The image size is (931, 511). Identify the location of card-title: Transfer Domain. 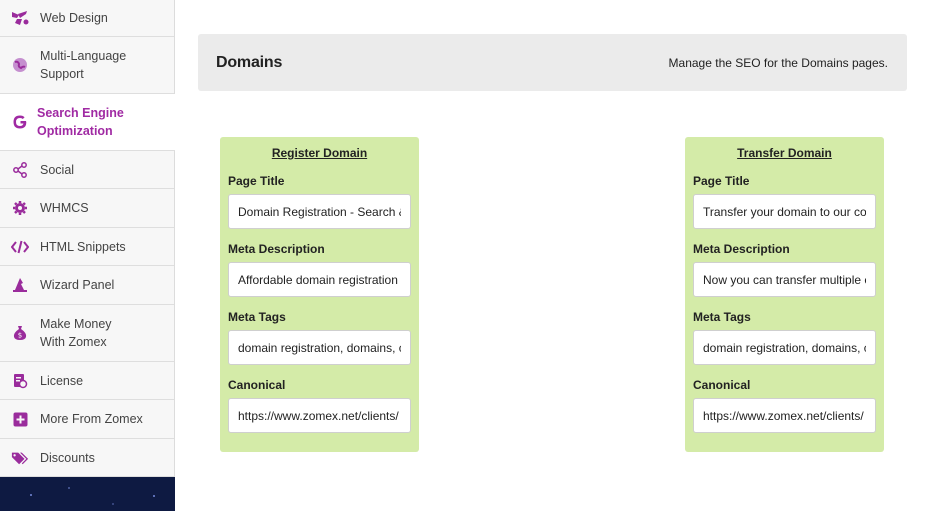
(784, 153).